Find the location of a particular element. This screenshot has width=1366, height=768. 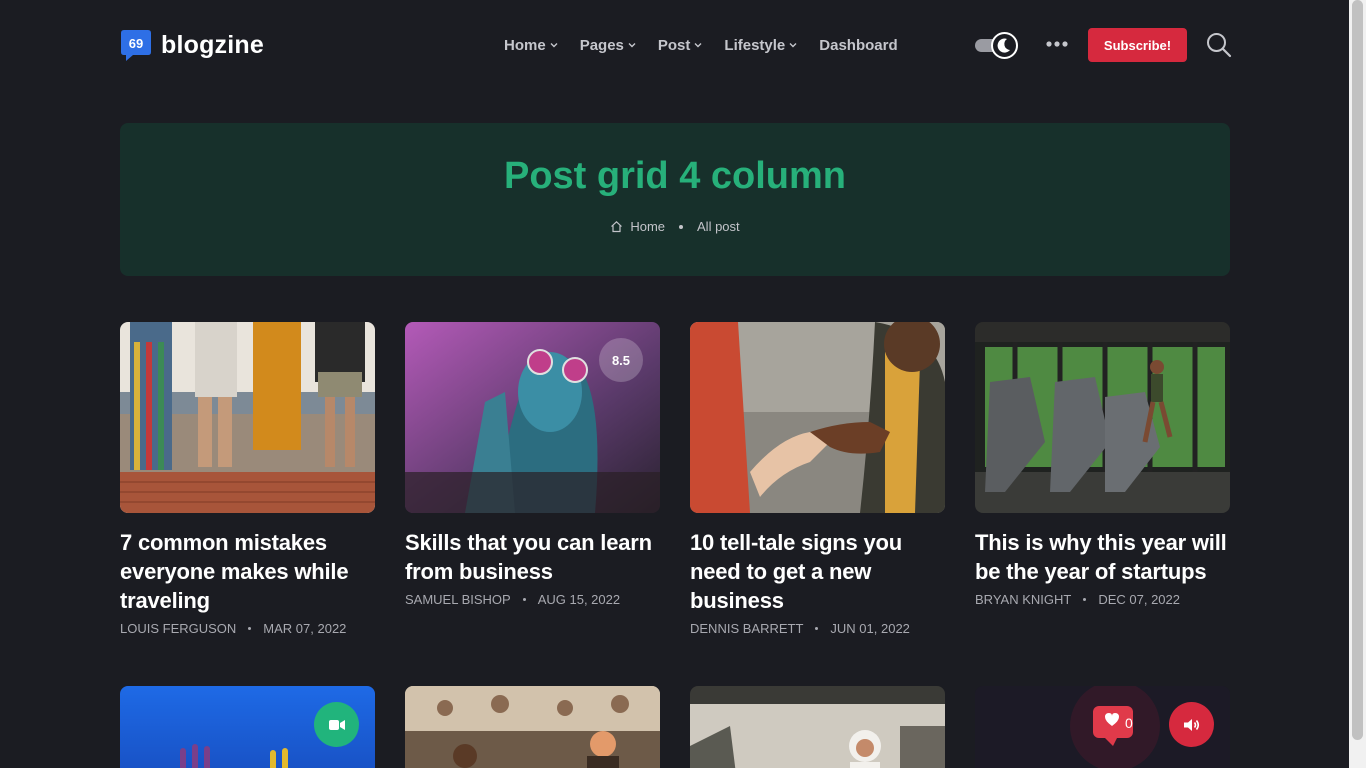

post-meta: BRYAN KNIGHT DEC 07, 2022 is located at coordinates (1102, 599).